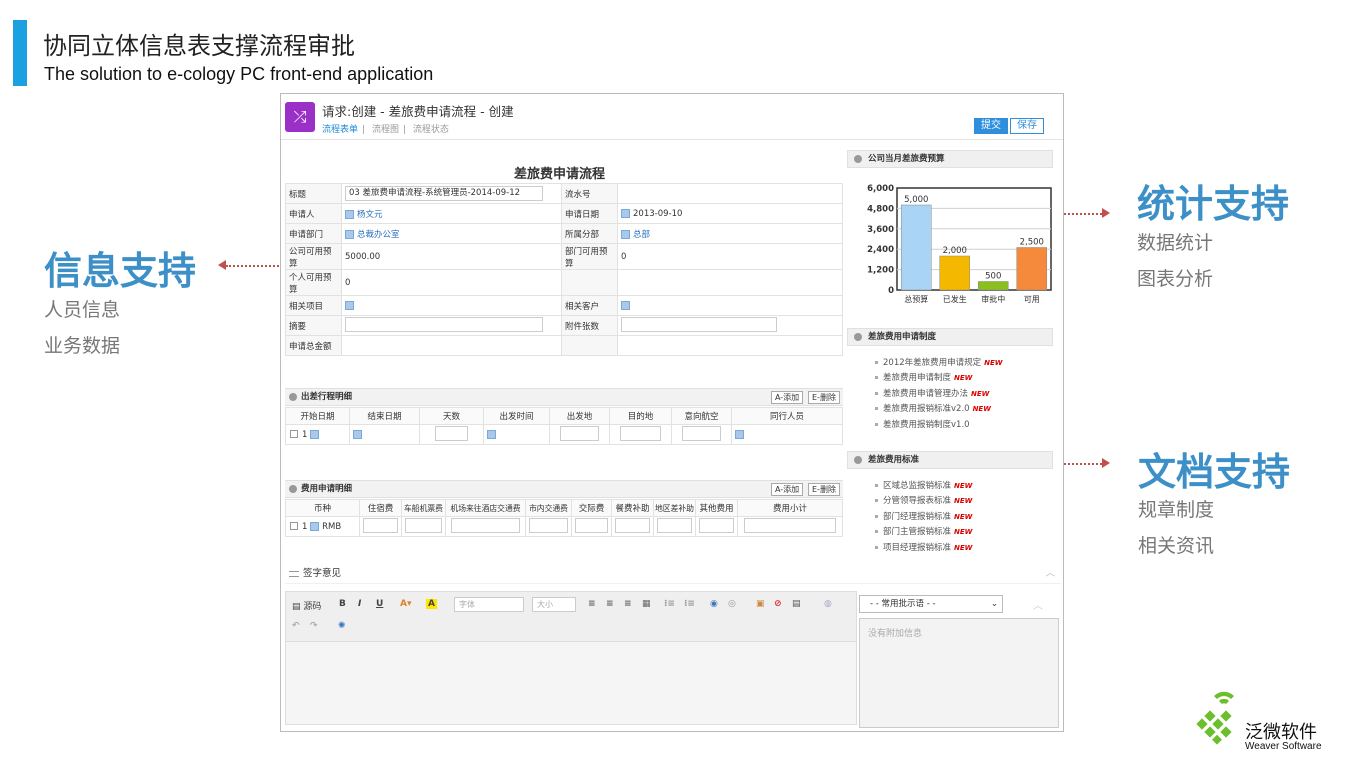 The image size is (1366, 768). Describe the element at coordinates (939, 409) in the screenshot. I see `list-item: 差旅费用报销标准v2.0 NEW` at that location.